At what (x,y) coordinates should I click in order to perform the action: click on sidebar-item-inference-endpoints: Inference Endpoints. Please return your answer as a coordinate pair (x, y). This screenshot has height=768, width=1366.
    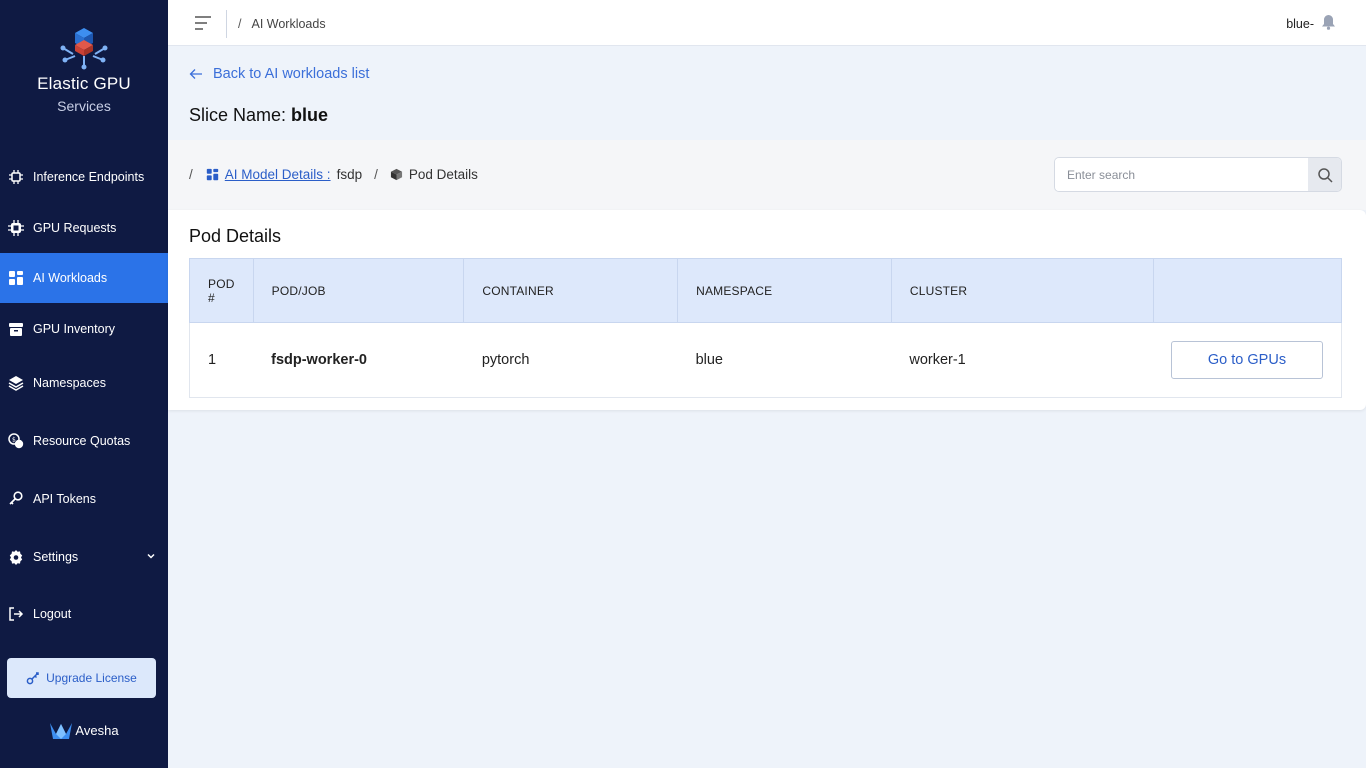
    Looking at the image, I should click on (84, 177).